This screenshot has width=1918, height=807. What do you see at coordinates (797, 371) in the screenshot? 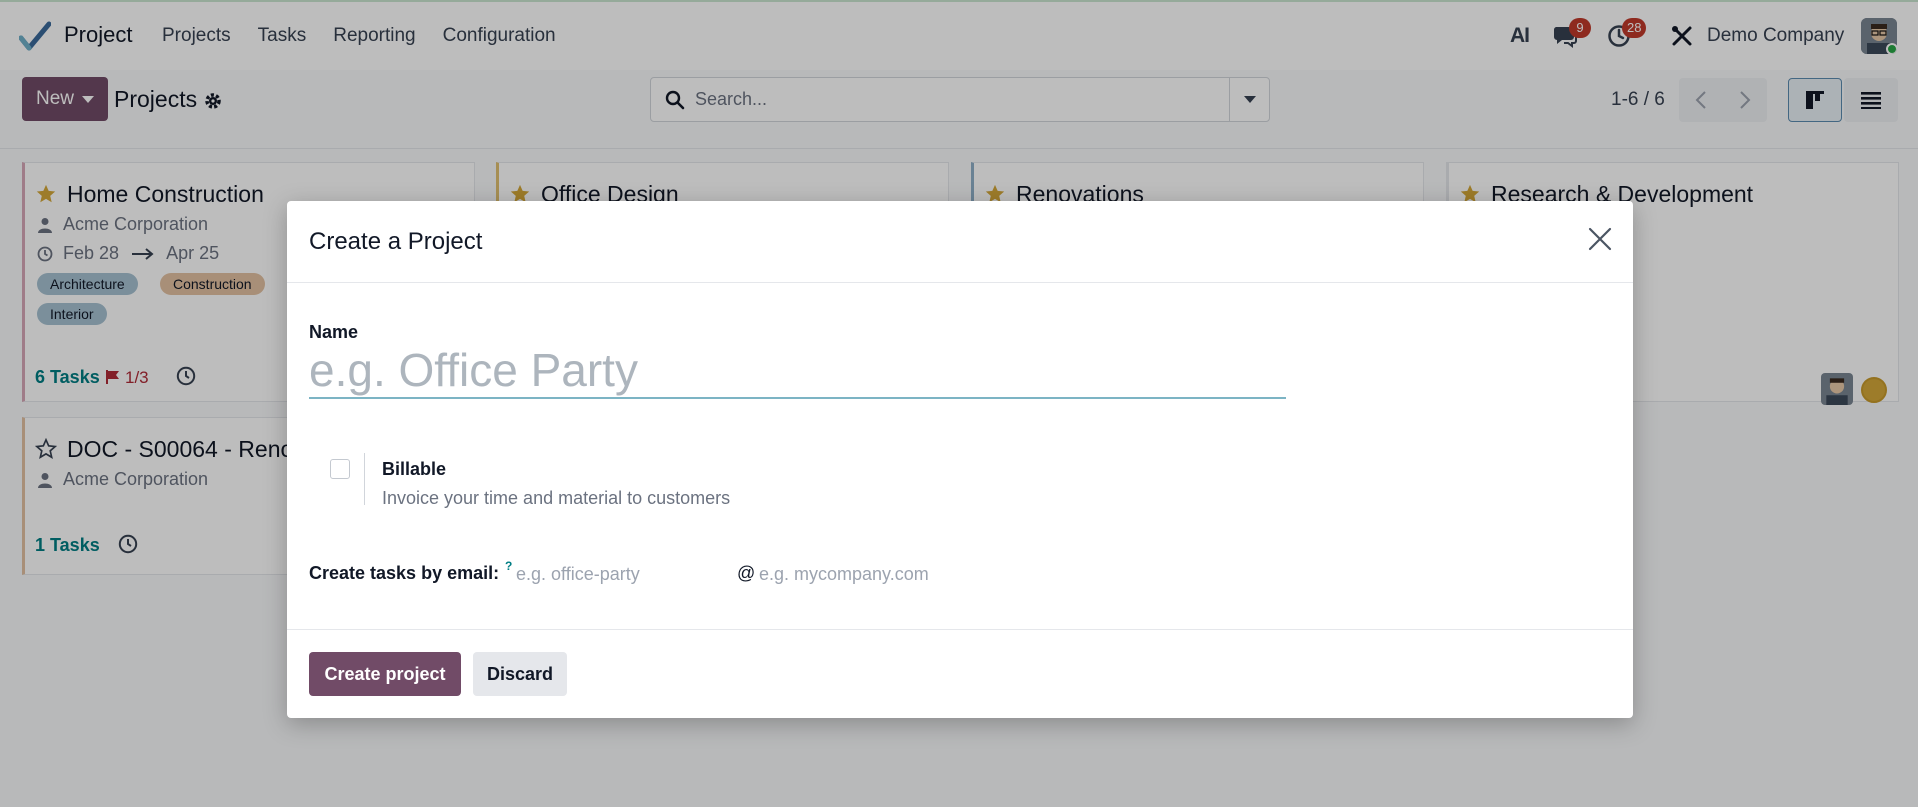
I see `project-name-input` at bounding box center [797, 371].